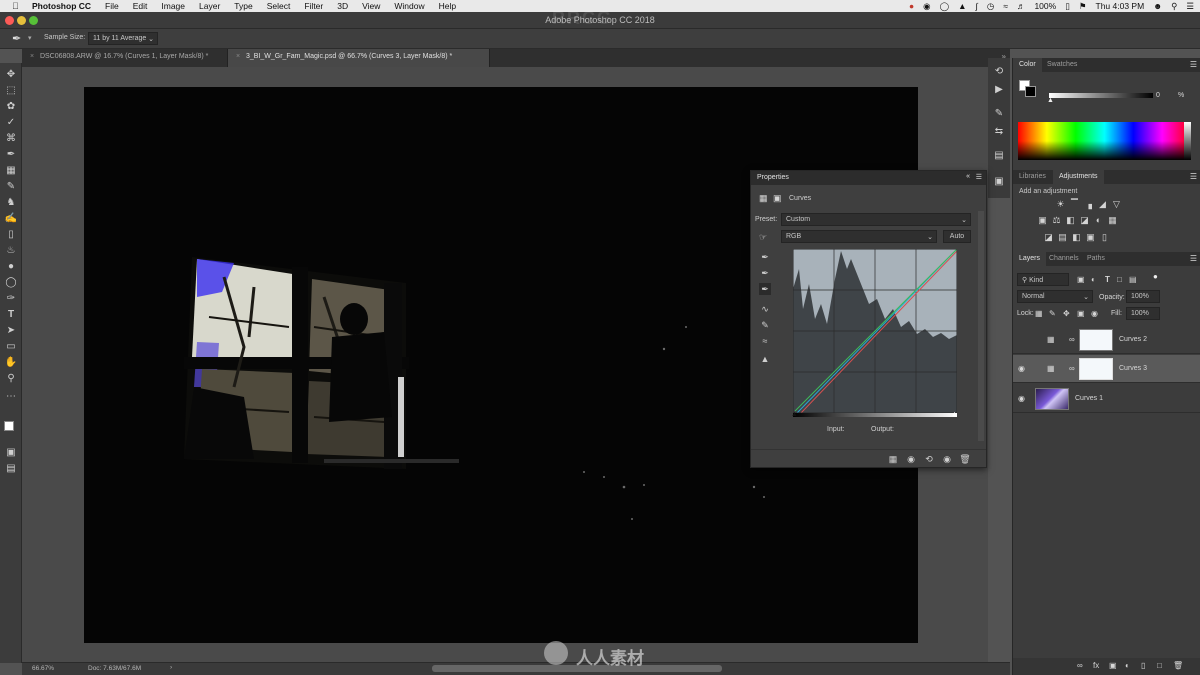  What do you see at coordinates (777, 198) in the screenshot?
I see `mask-icon: ▣` at bounding box center [777, 198].